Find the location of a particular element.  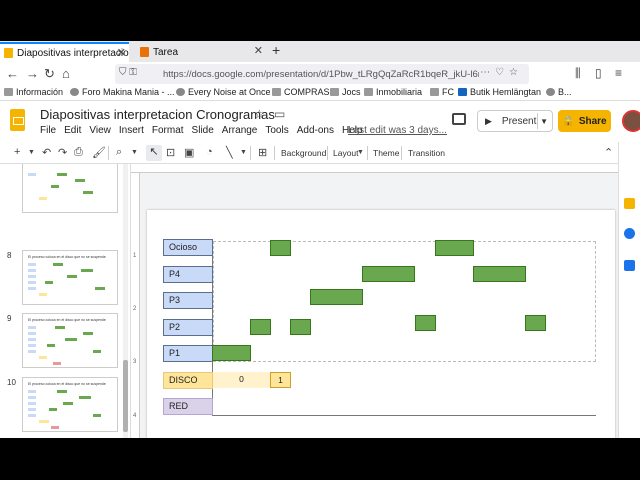

side-panel is located at coordinates (629, 290).